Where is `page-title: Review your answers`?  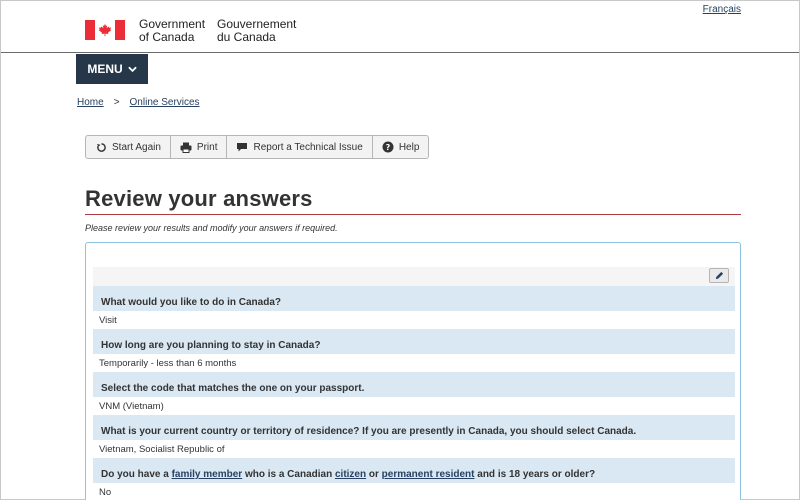 page-title: Review your answers is located at coordinates (199, 198).